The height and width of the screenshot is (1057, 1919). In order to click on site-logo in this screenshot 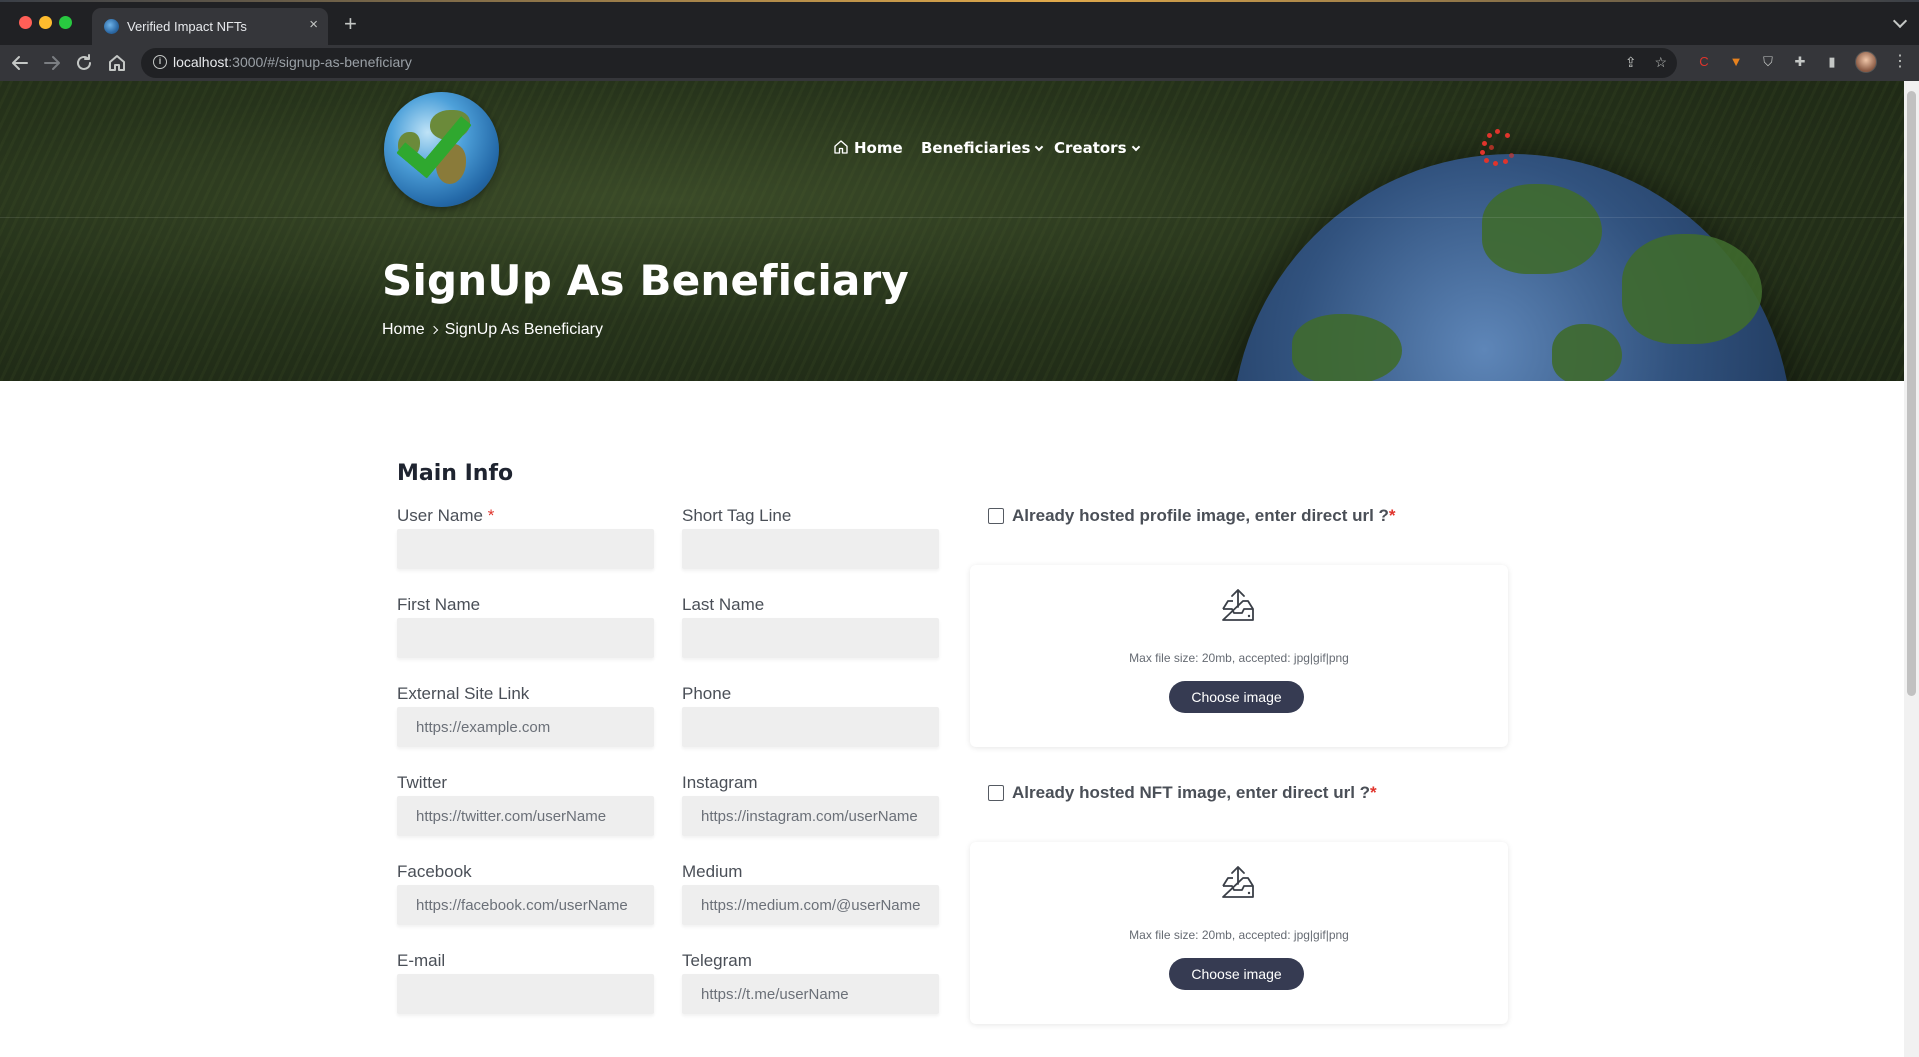, I will do `click(441, 149)`.